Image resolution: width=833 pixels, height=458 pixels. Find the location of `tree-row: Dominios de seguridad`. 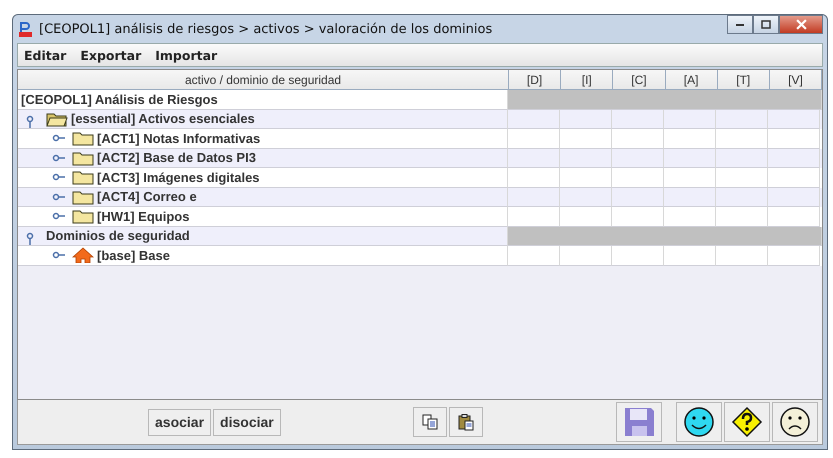

tree-row: Dominios de seguridad is located at coordinates (420, 236).